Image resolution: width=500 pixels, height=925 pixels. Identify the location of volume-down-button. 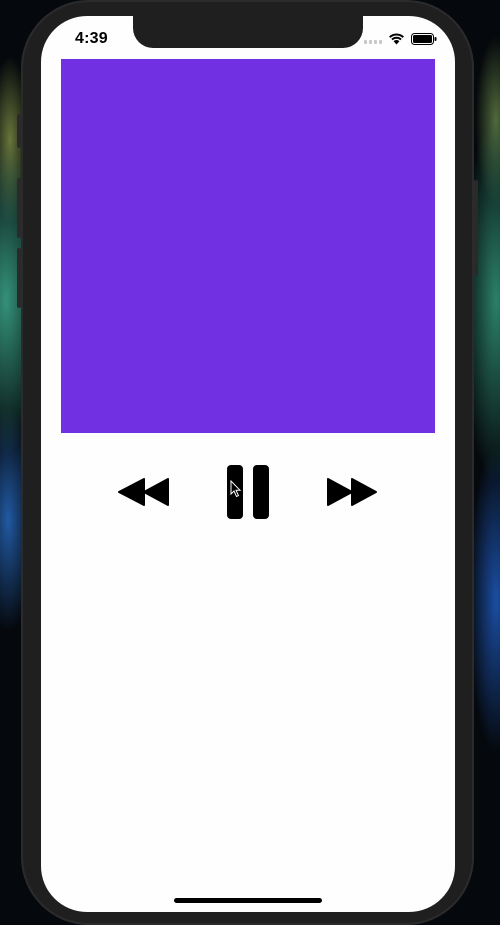
(19, 278).